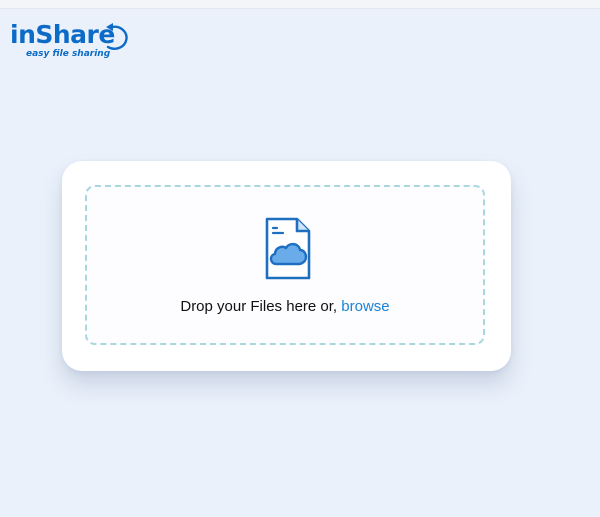  I want to click on drop-instructions: Drop your Files here or, browse, so click(285, 307).